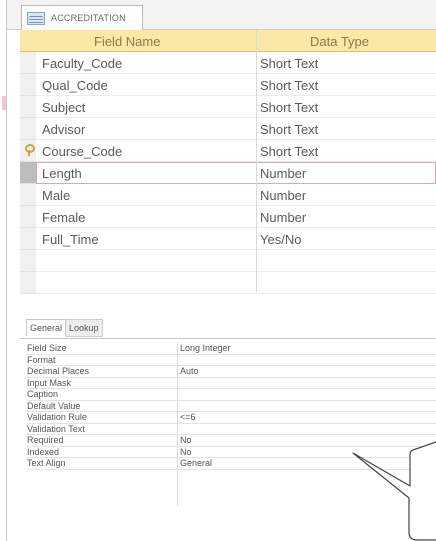  I want to click on table-tab: ACCREDITATION, so click(82, 17).